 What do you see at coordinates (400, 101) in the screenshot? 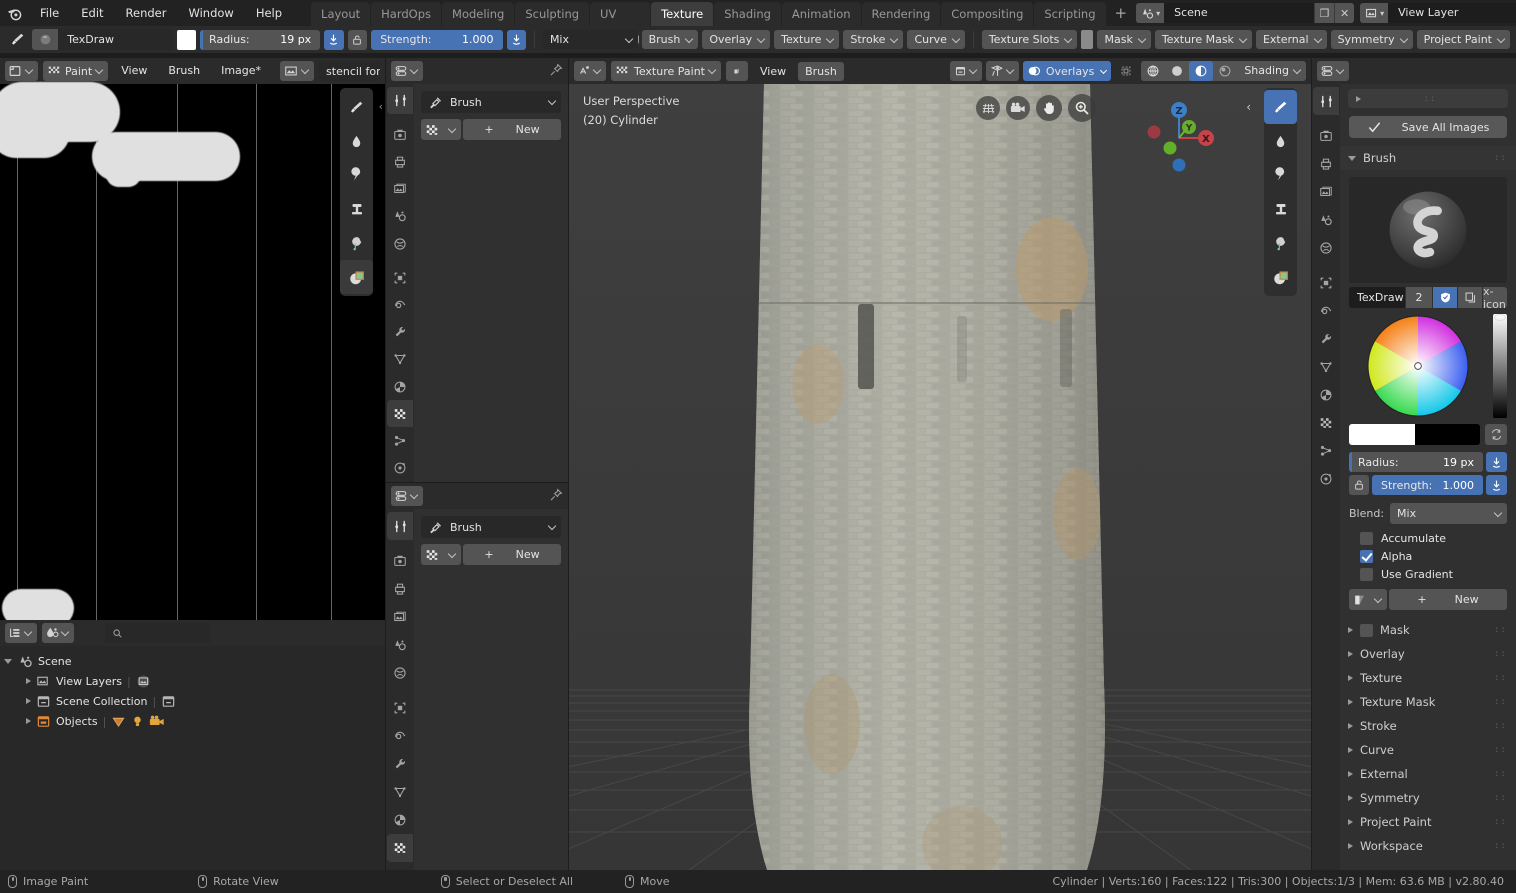
I see `properties-tab-tool` at bounding box center [400, 101].